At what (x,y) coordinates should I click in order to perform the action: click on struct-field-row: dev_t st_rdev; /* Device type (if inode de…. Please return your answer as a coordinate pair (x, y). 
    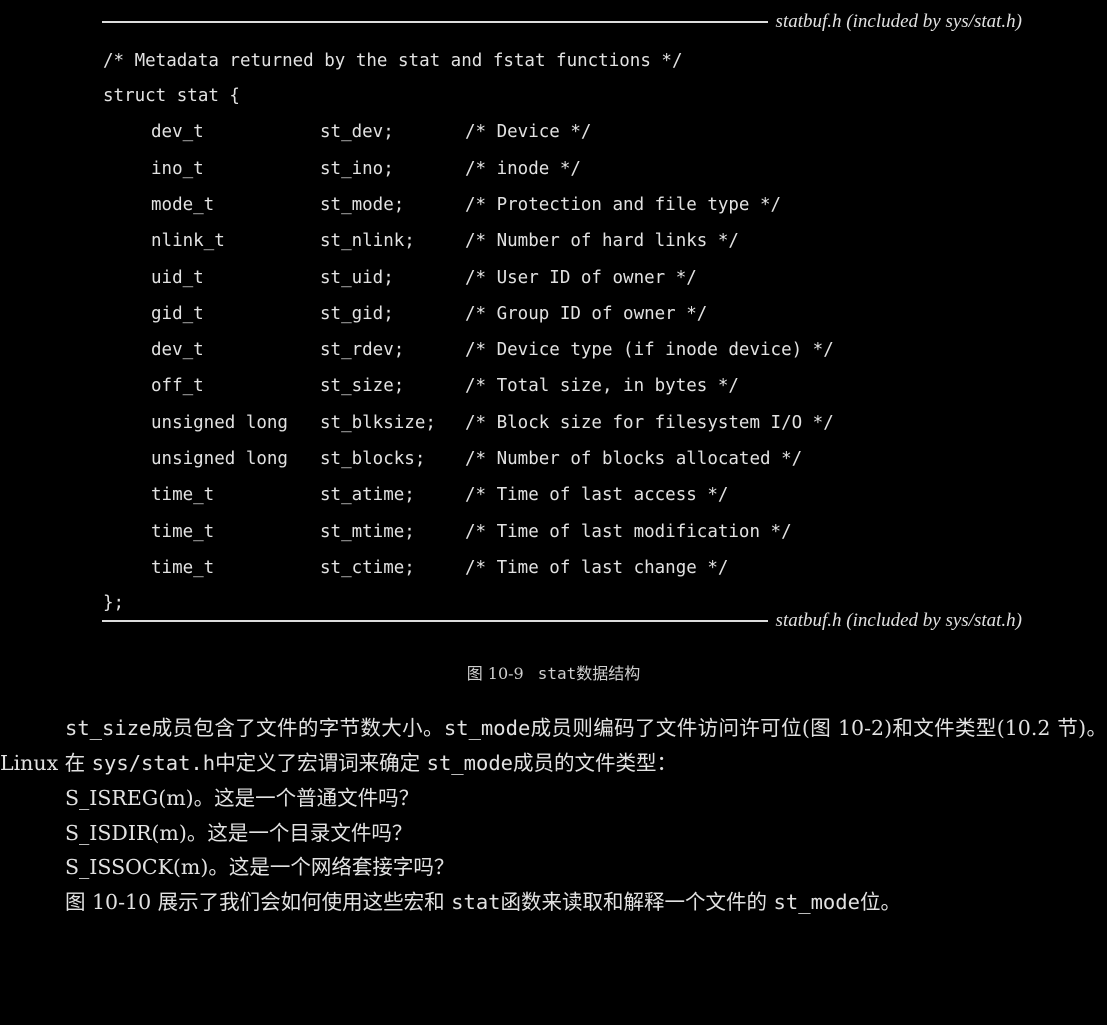
    Looking at the image, I should click on (583, 350).